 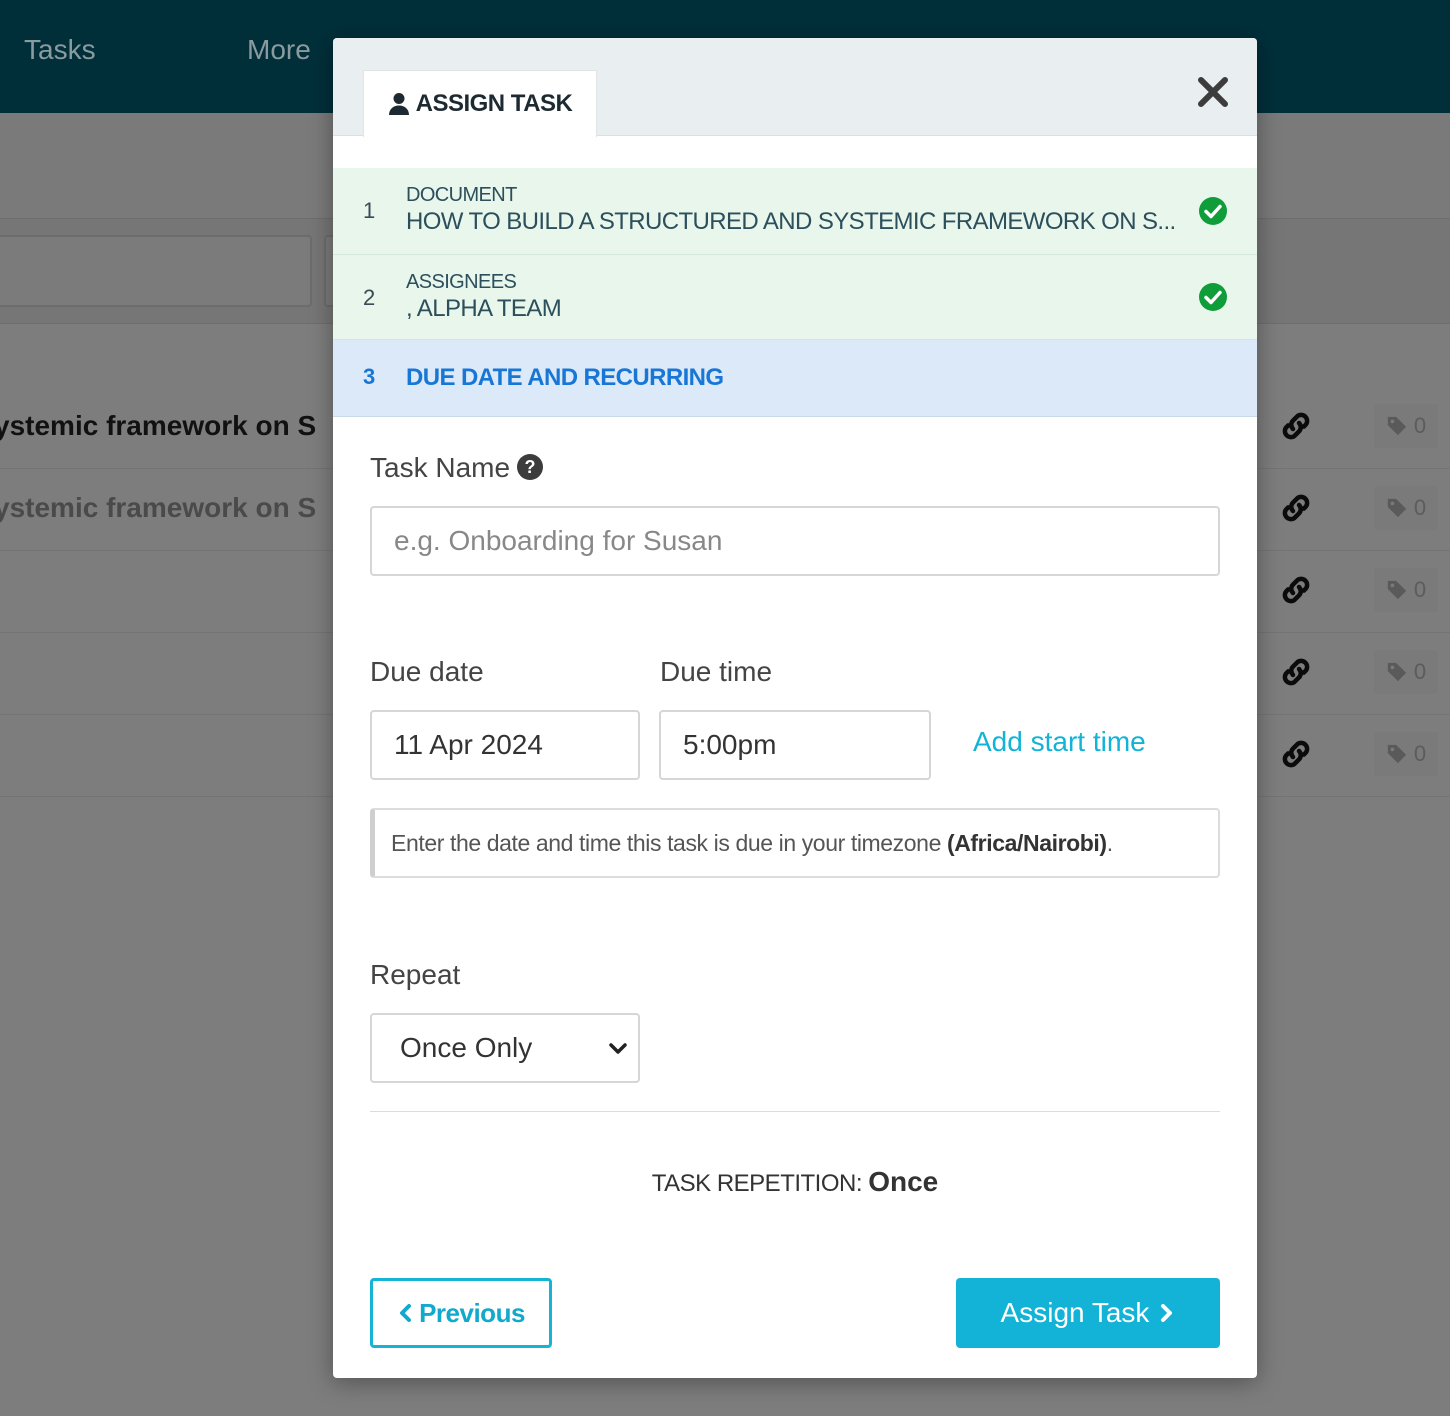 What do you see at coordinates (279, 50) in the screenshot?
I see `nav-more: More` at bounding box center [279, 50].